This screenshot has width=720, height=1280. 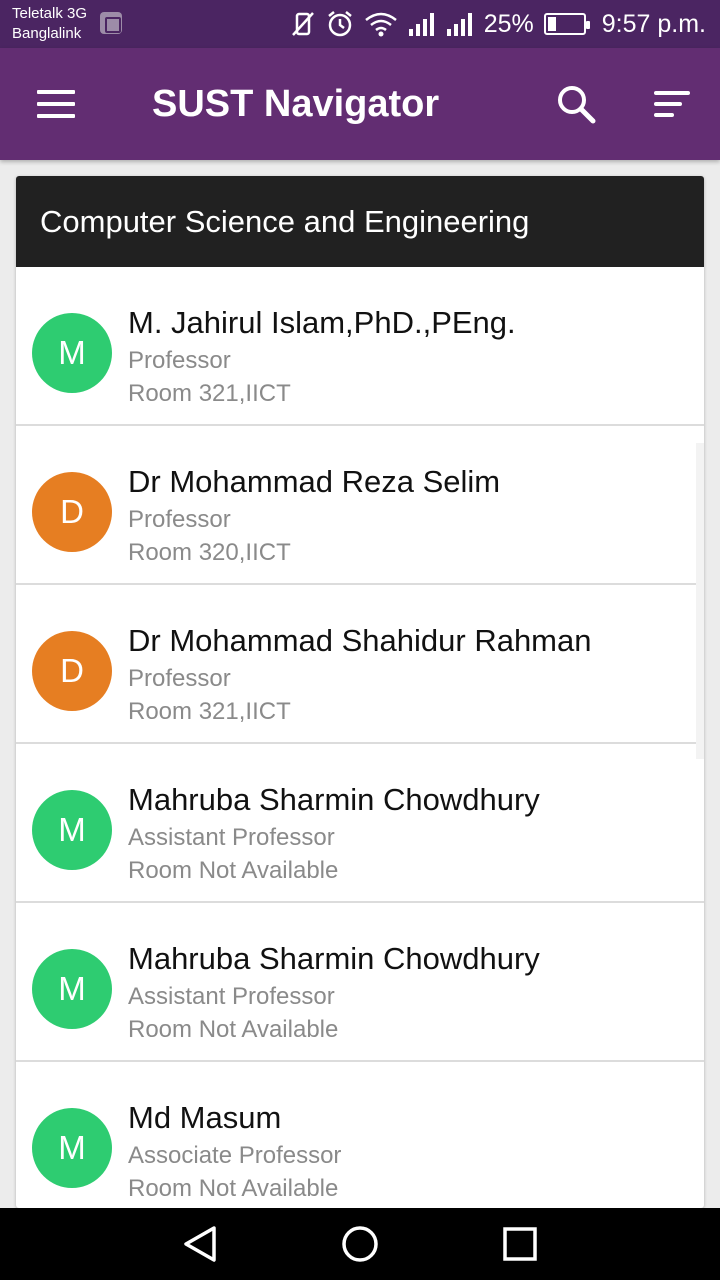 What do you see at coordinates (302, 24) in the screenshot?
I see `vibrate-off-icon` at bounding box center [302, 24].